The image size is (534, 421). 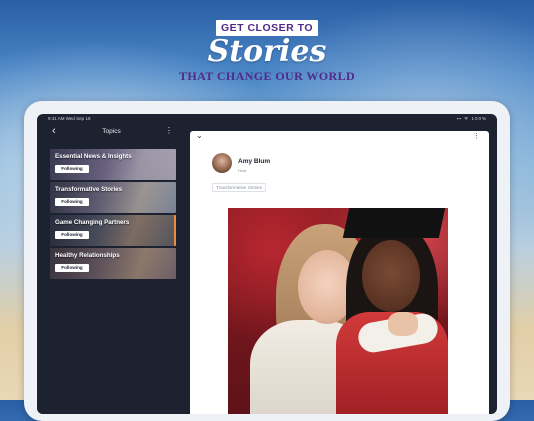 What do you see at coordinates (92, 222) in the screenshot?
I see `topic-name: Game Changing Partners` at bounding box center [92, 222].